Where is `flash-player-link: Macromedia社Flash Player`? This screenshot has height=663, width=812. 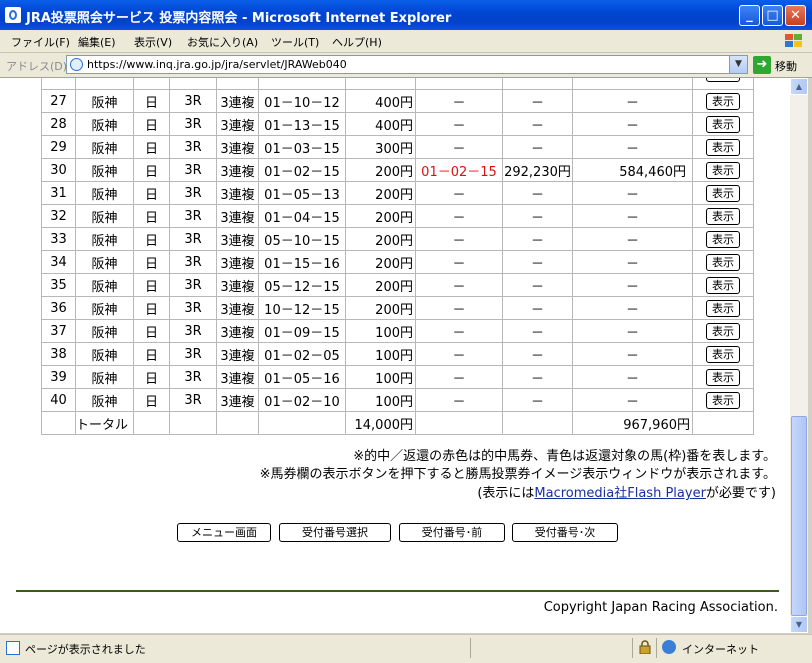
flash-player-link: Macromedia社Flash Player is located at coordinates (620, 493).